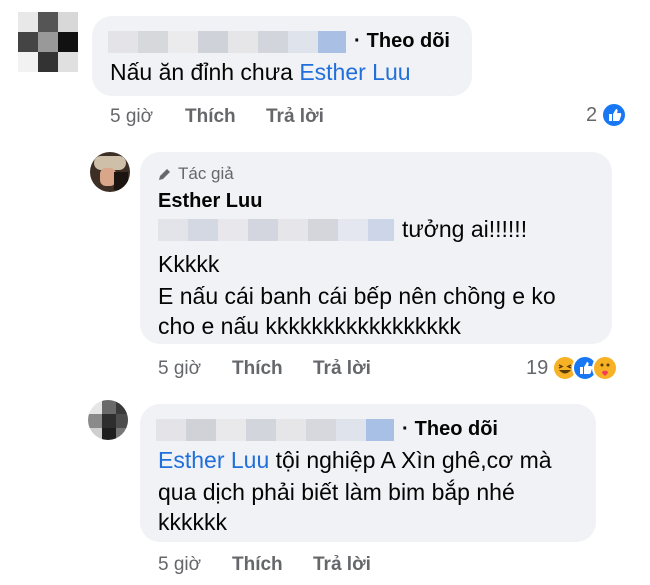 The height and width of the screenshot is (585, 650). What do you see at coordinates (465, 229) in the screenshot?
I see `comment-line-text: tưởng ai!!!!!!` at bounding box center [465, 229].